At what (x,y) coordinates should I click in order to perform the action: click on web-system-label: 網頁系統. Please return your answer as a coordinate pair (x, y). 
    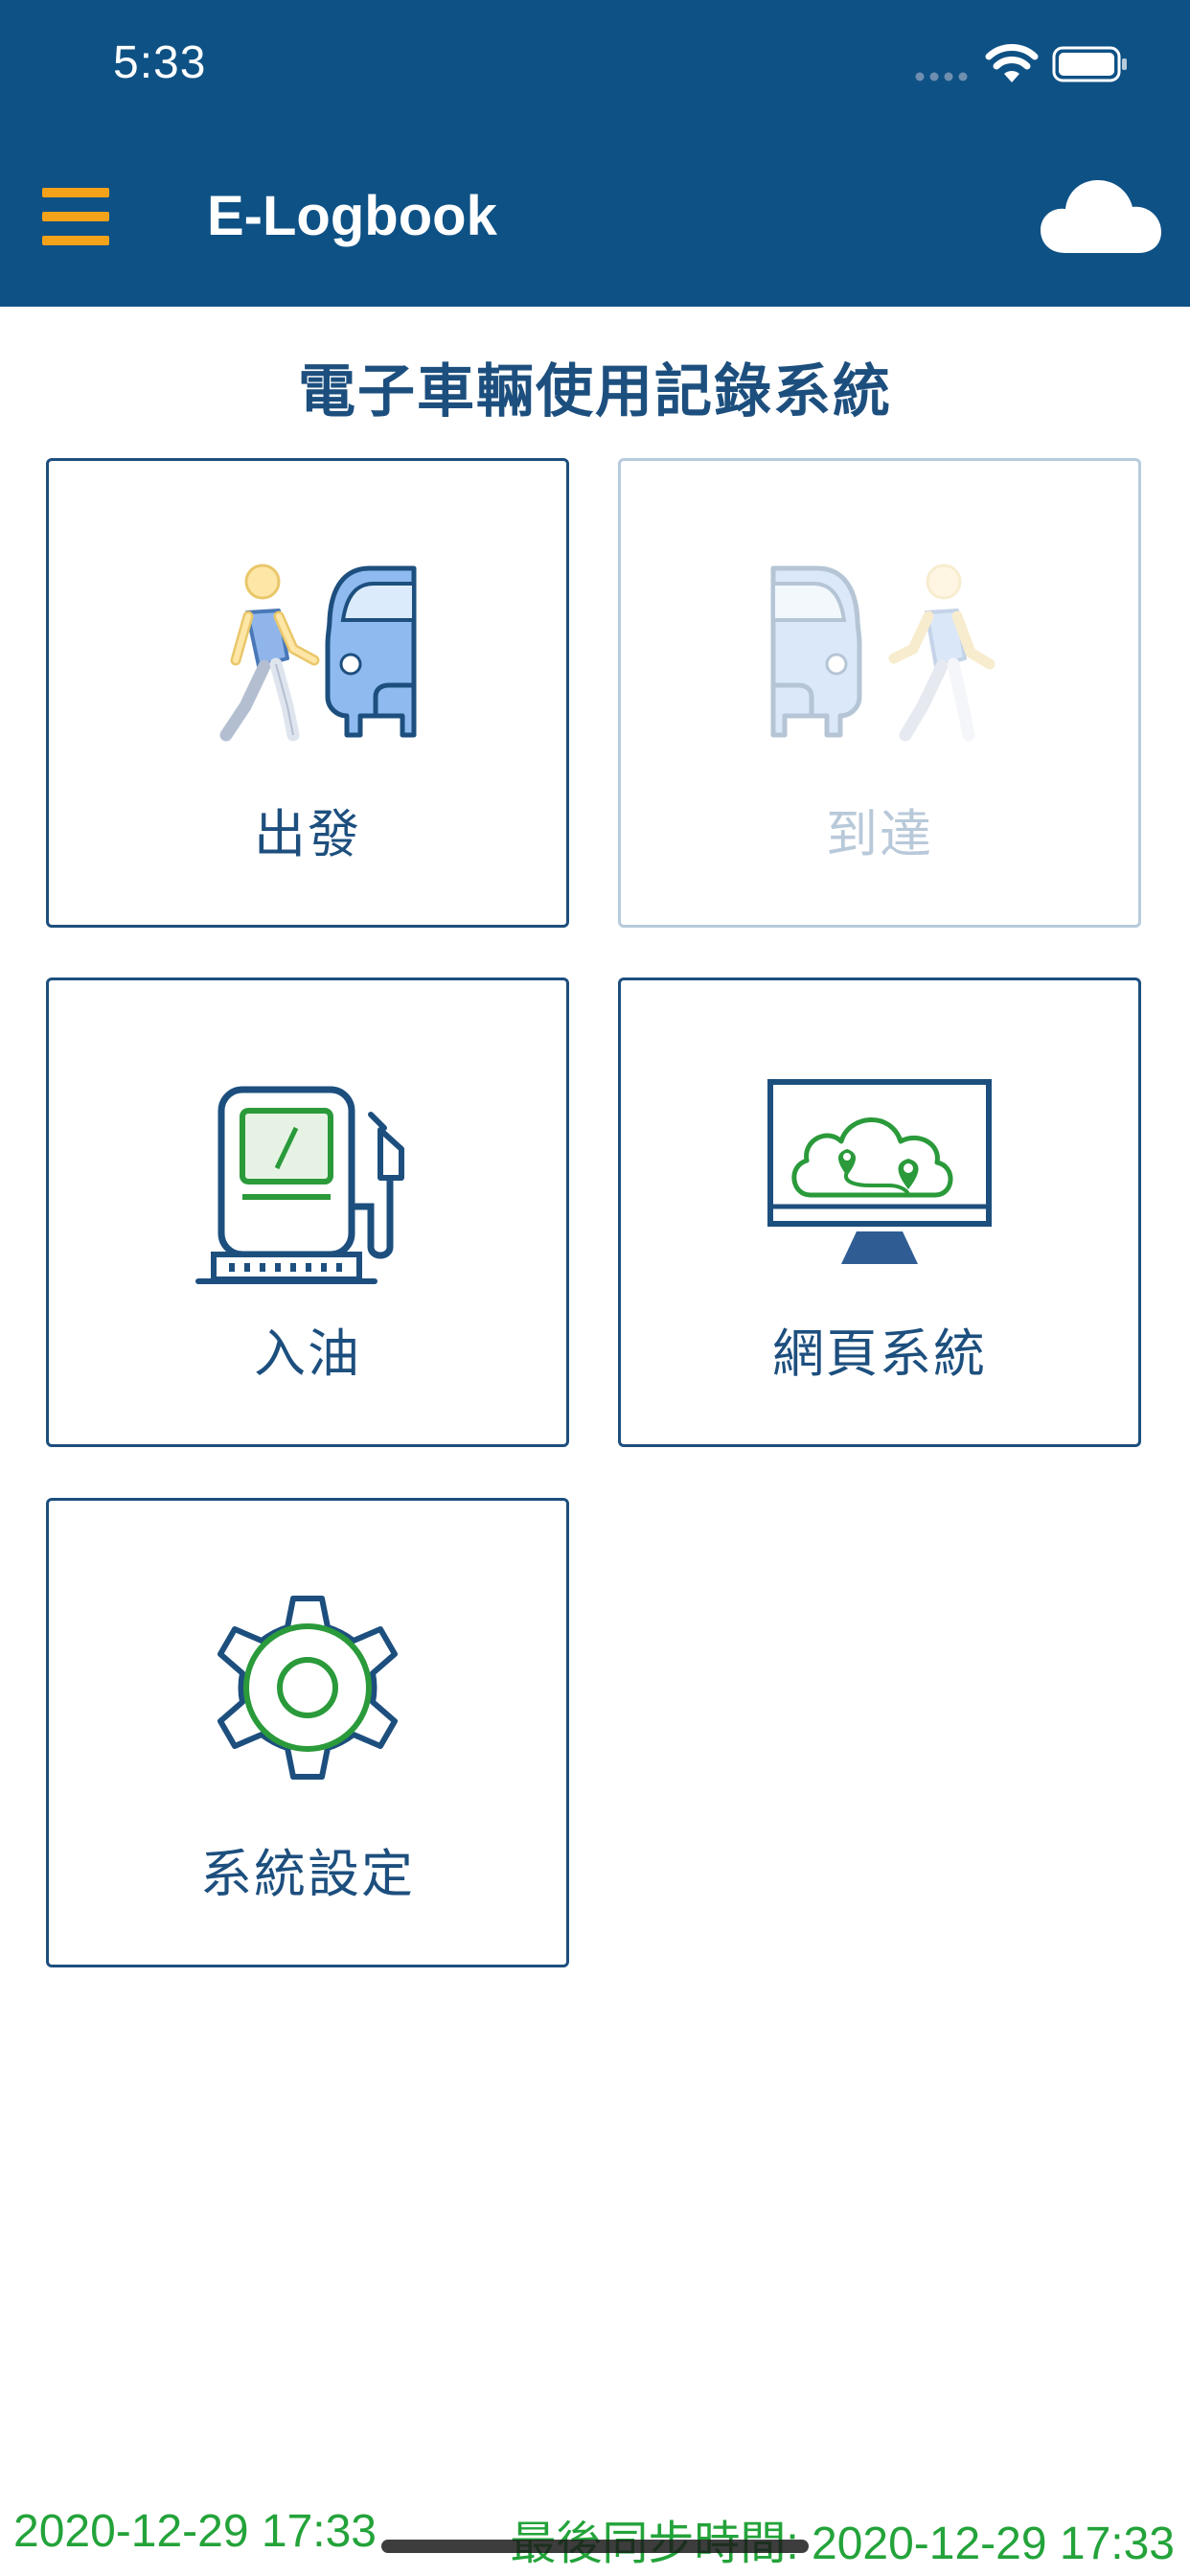
    Looking at the image, I should click on (880, 1353).